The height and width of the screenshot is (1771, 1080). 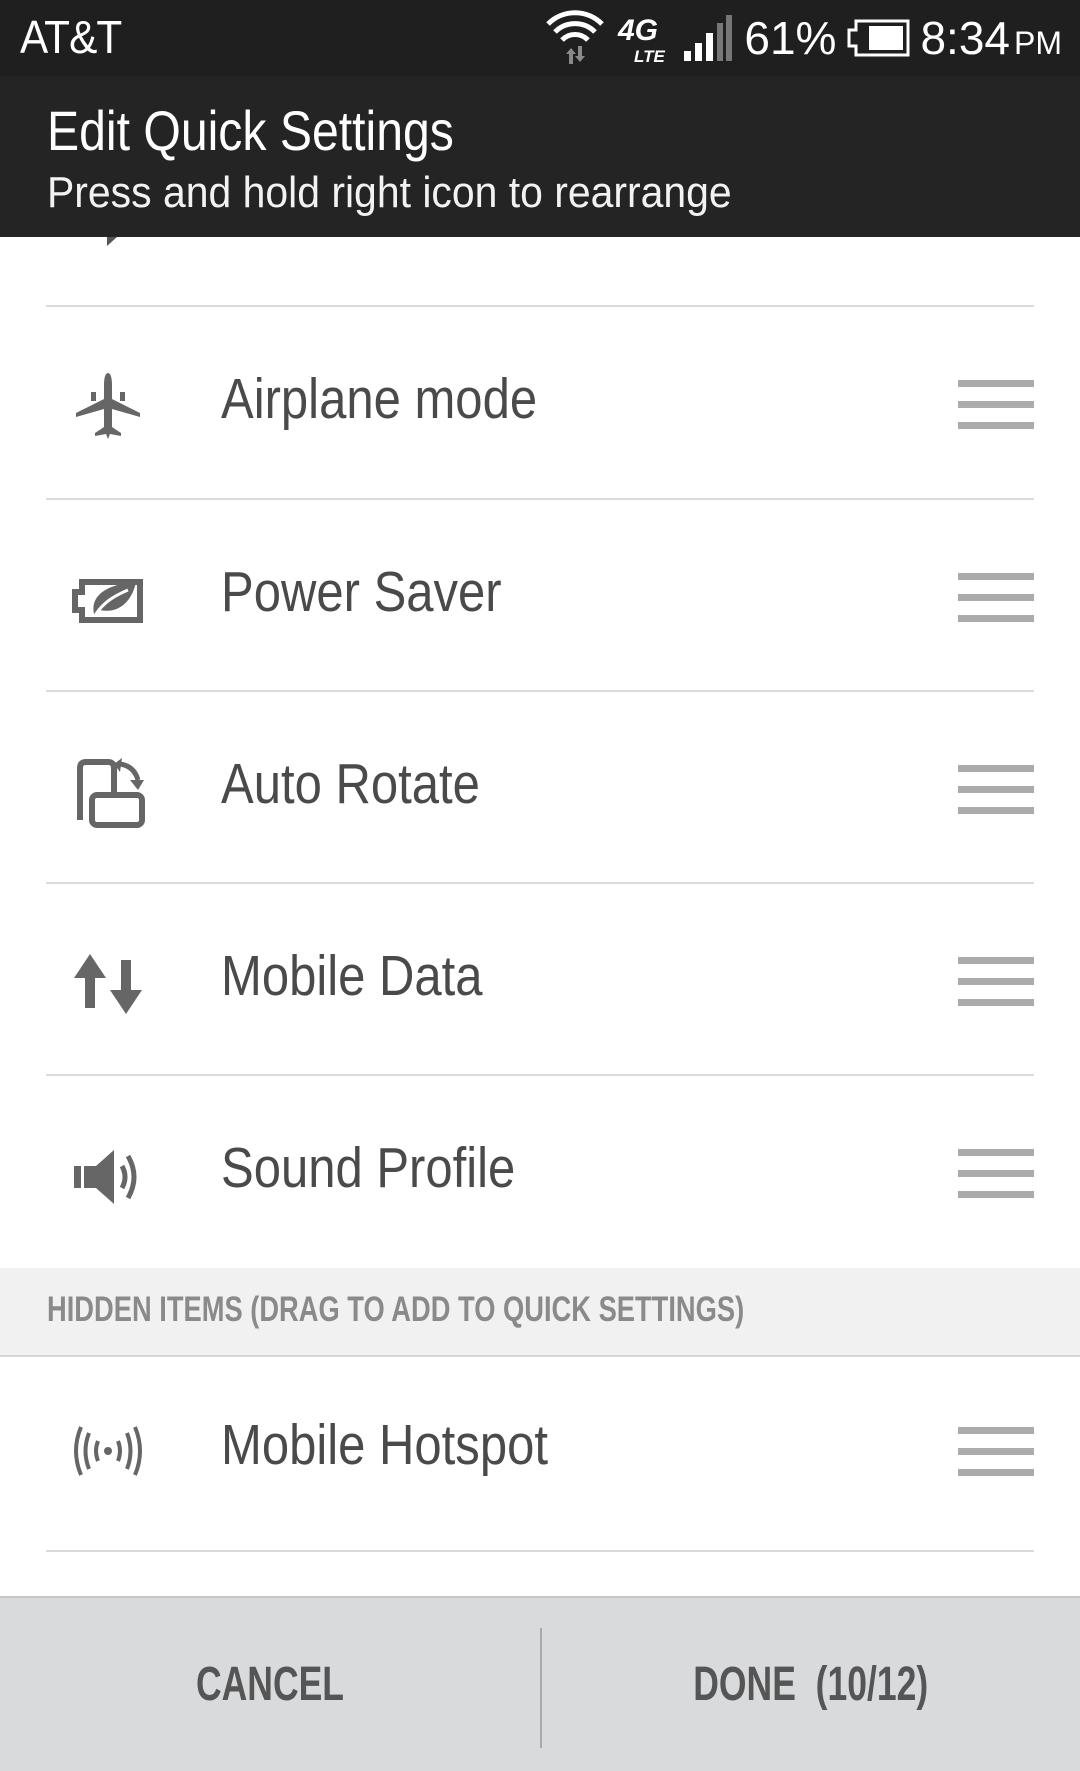 What do you see at coordinates (576, 55) in the screenshot?
I see `data-activity-icon` at bounding box center [576, 55].